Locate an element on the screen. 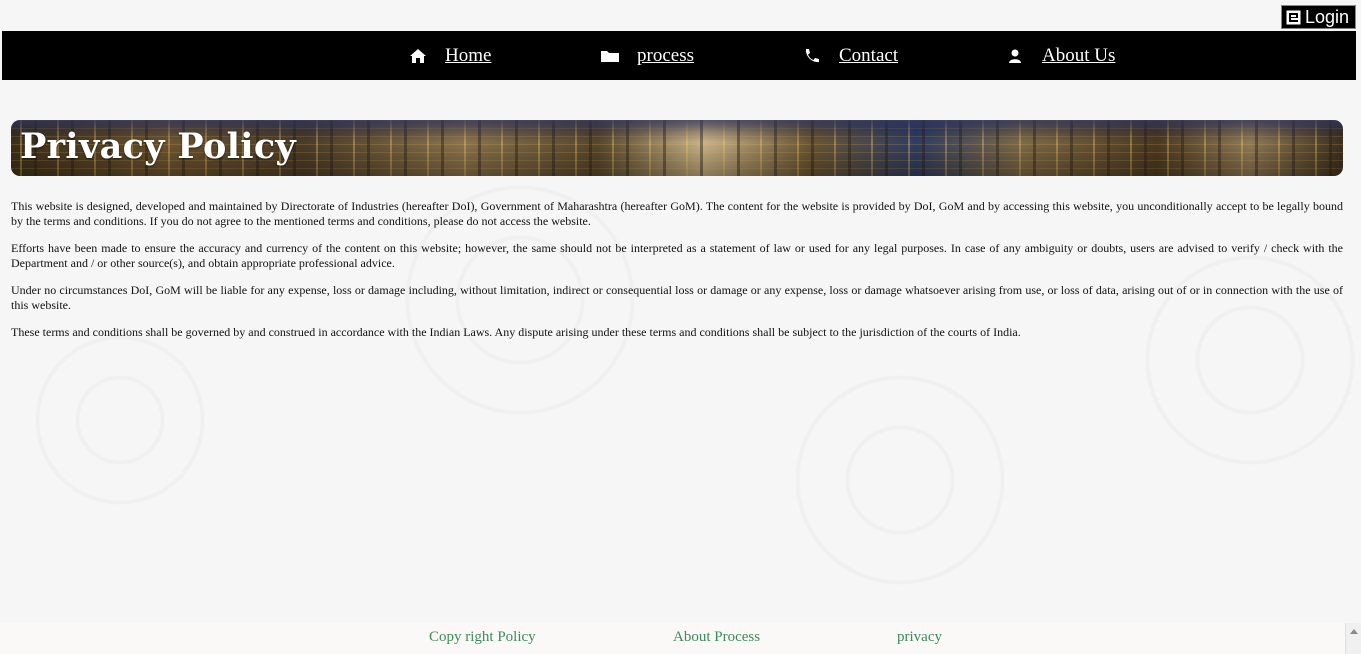 The image size is (1361, 654). main-navbar: Home process Contact About Us is located at coordinates (679, 55).